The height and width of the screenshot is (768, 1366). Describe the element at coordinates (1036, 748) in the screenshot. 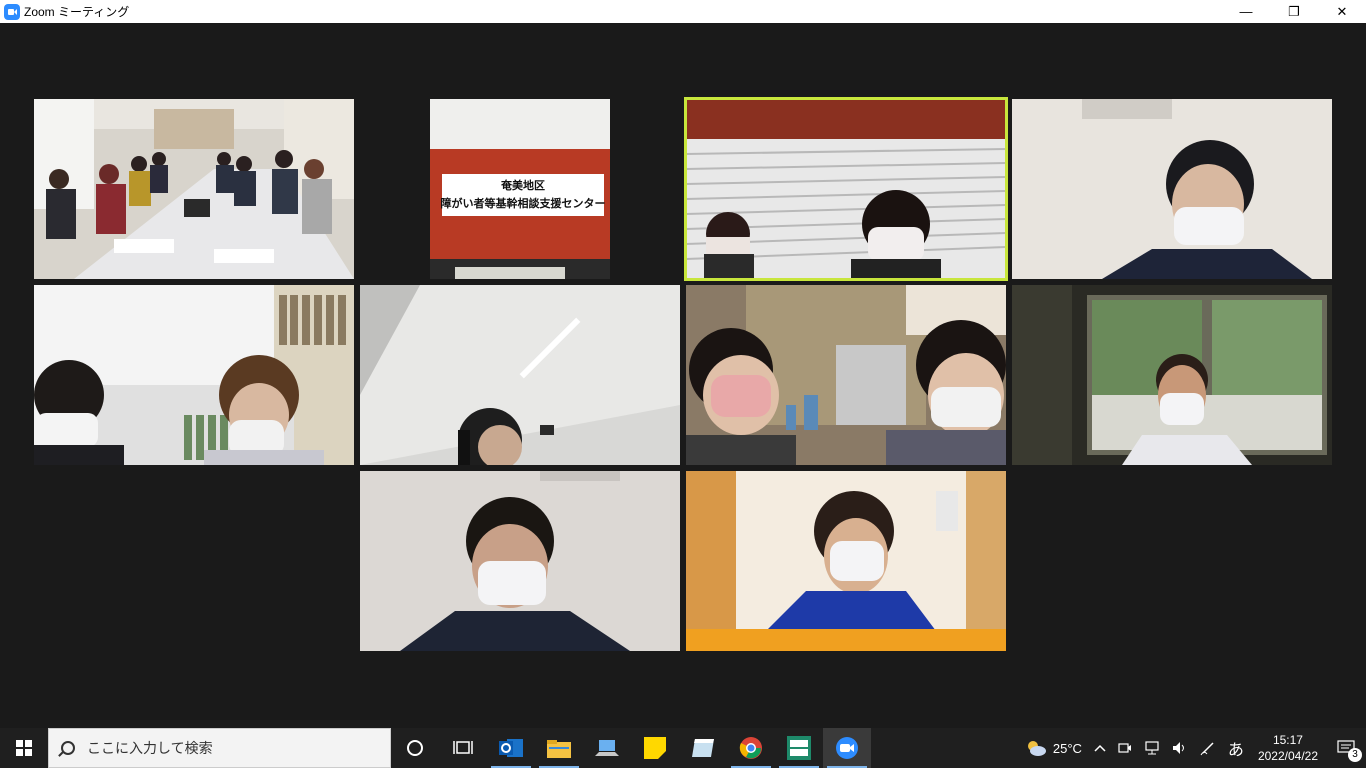

I see `cloud-sun-icon` at that location.